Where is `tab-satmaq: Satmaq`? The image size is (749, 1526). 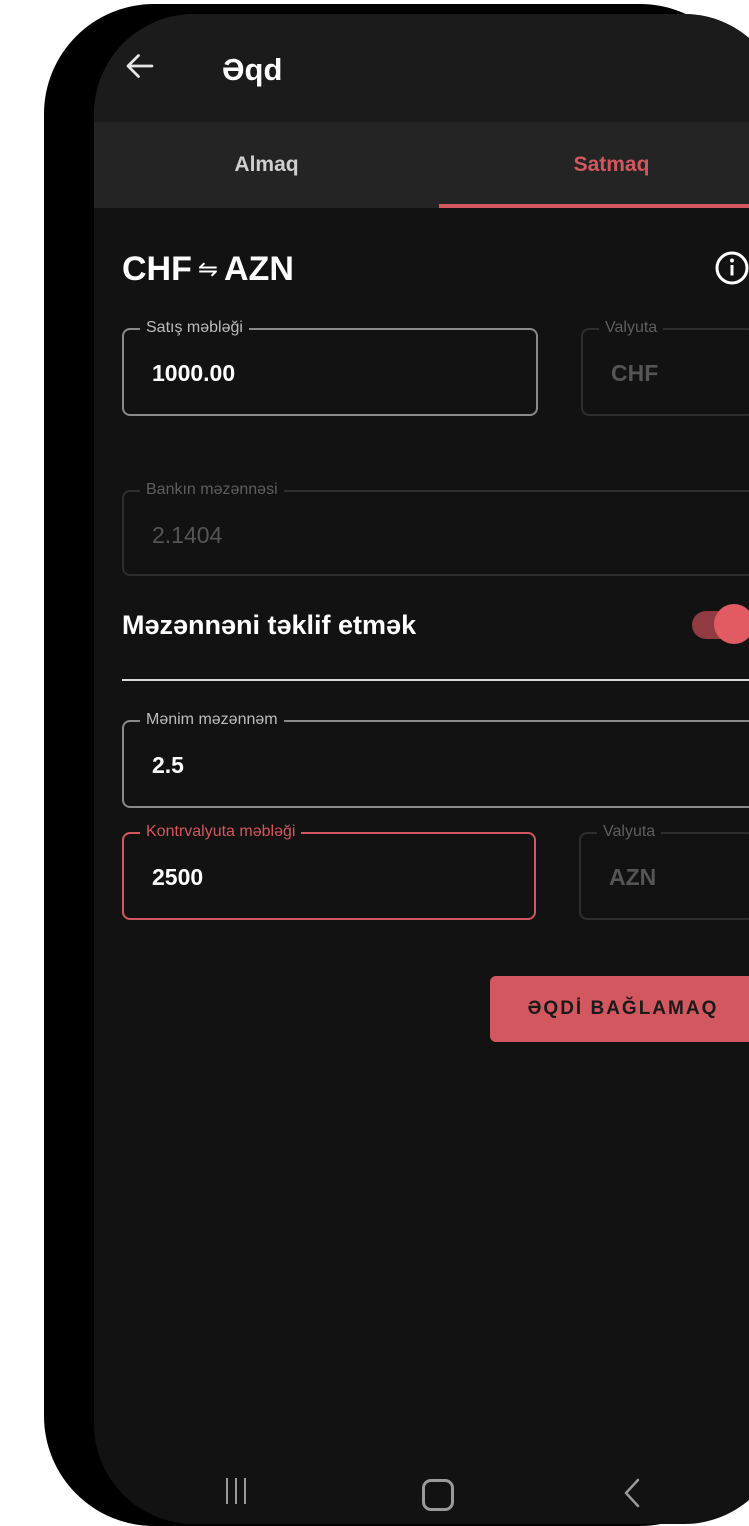
tab-satmaq: Satmaq is located at coordinates (594, 165).